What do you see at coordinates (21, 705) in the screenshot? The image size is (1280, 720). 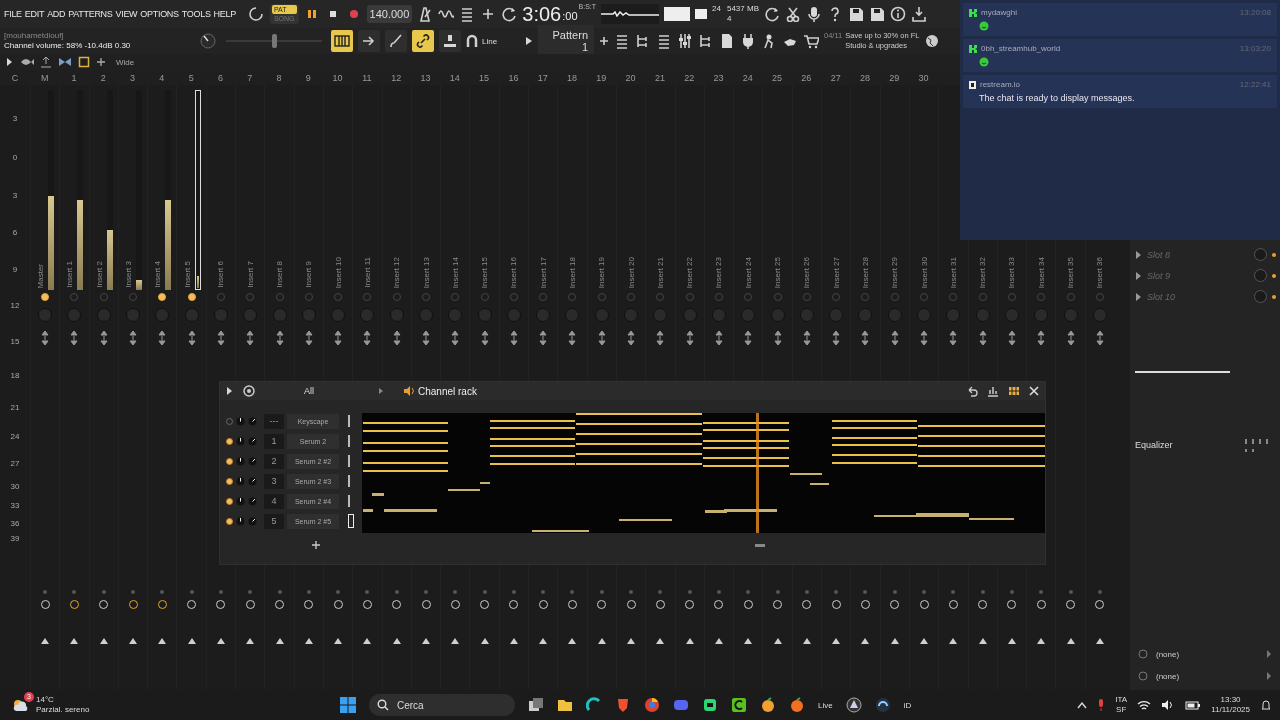 I see `weather-cloud-icon` at bounding box center [21, 705].